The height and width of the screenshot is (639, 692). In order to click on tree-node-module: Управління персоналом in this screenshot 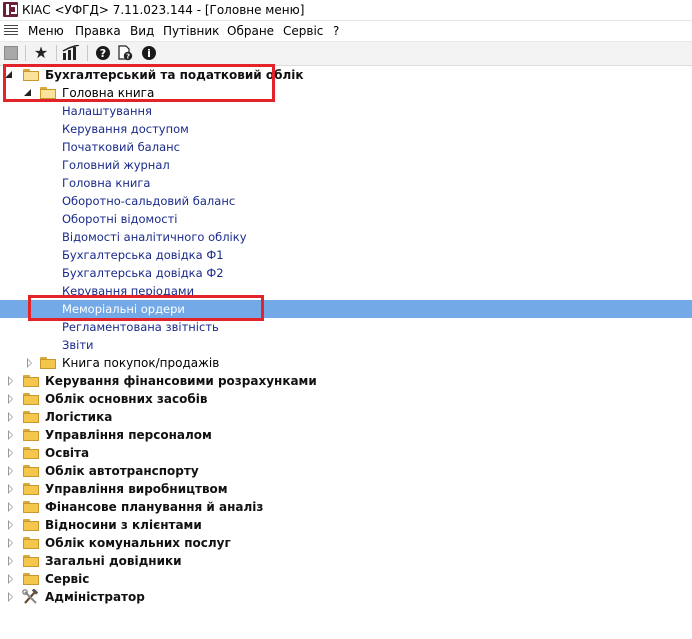, I will do `click(346, 435)`.